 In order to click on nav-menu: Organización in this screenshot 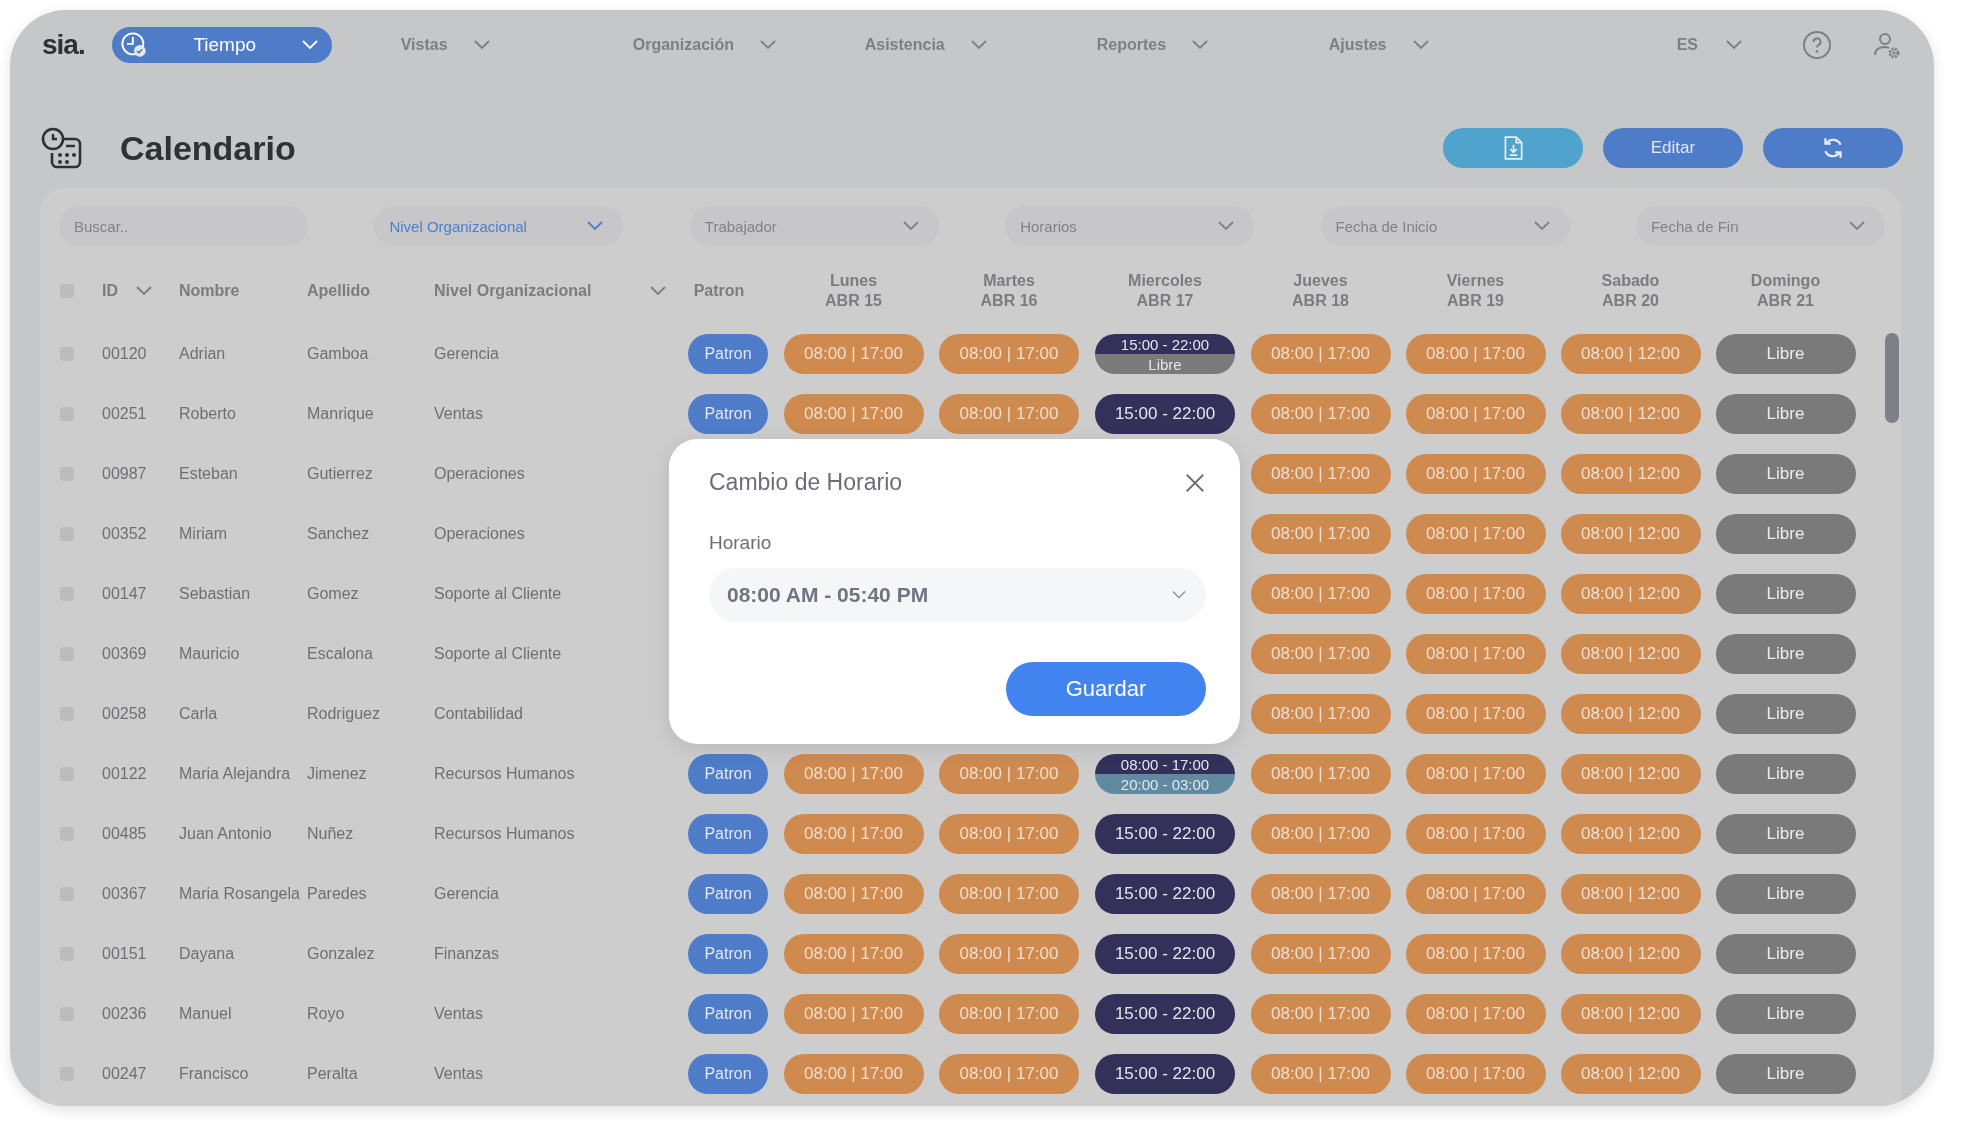, I will do `click(748, 45)`.